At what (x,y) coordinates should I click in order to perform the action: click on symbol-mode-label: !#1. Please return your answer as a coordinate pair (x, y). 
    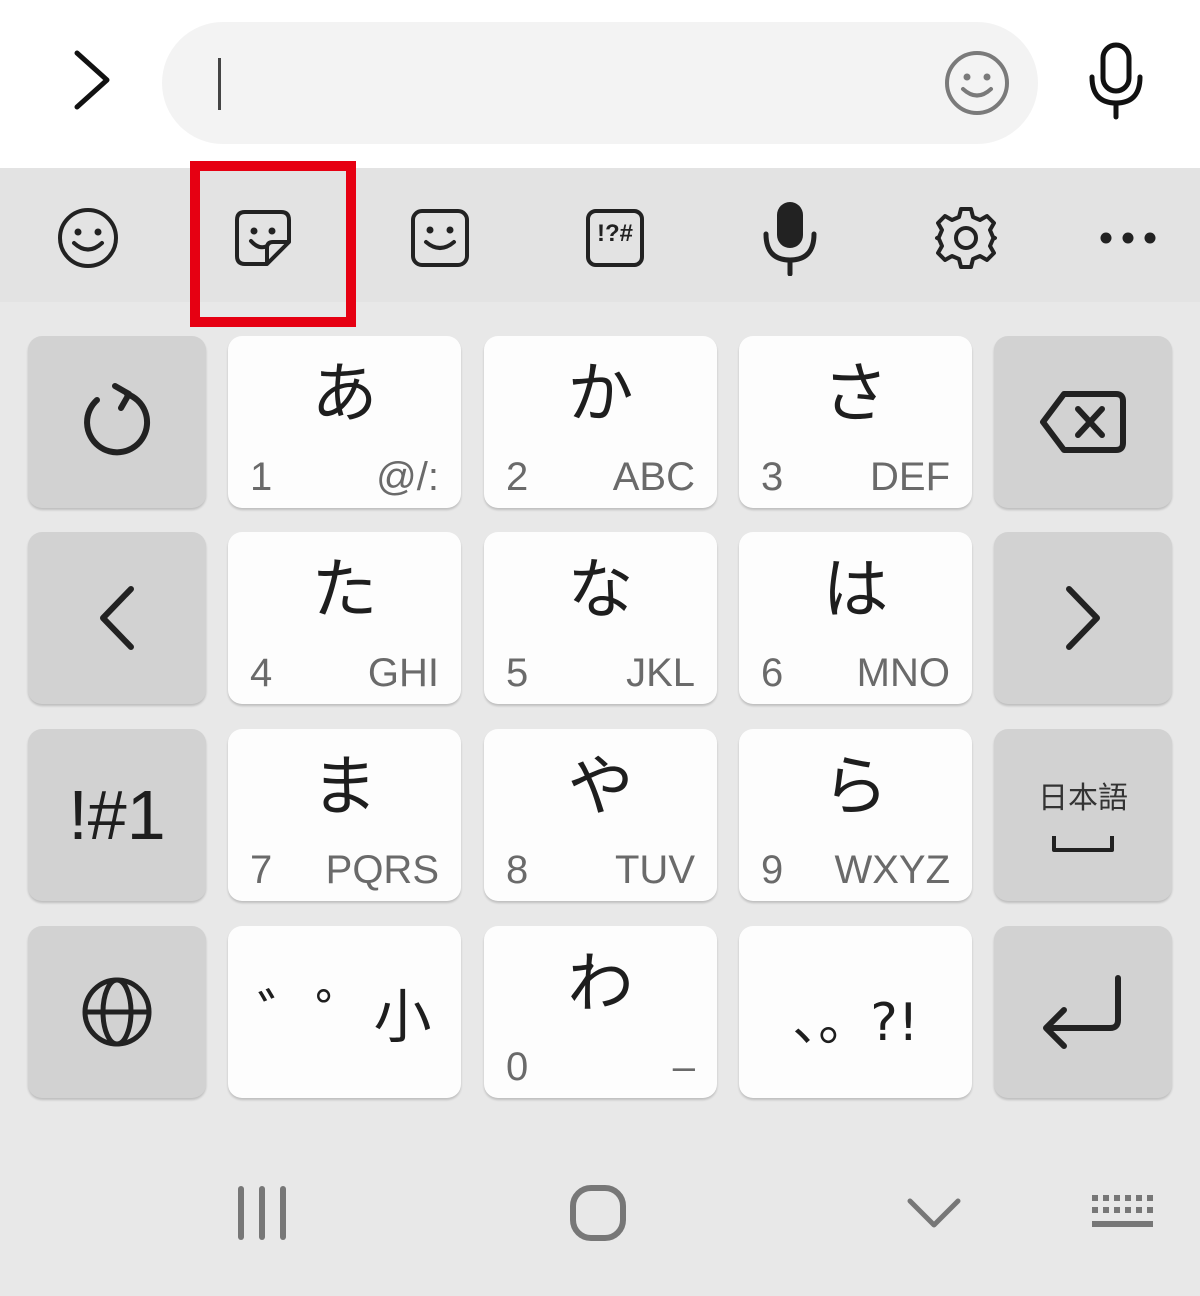
    Looking at the image, I should click on (117, 815).